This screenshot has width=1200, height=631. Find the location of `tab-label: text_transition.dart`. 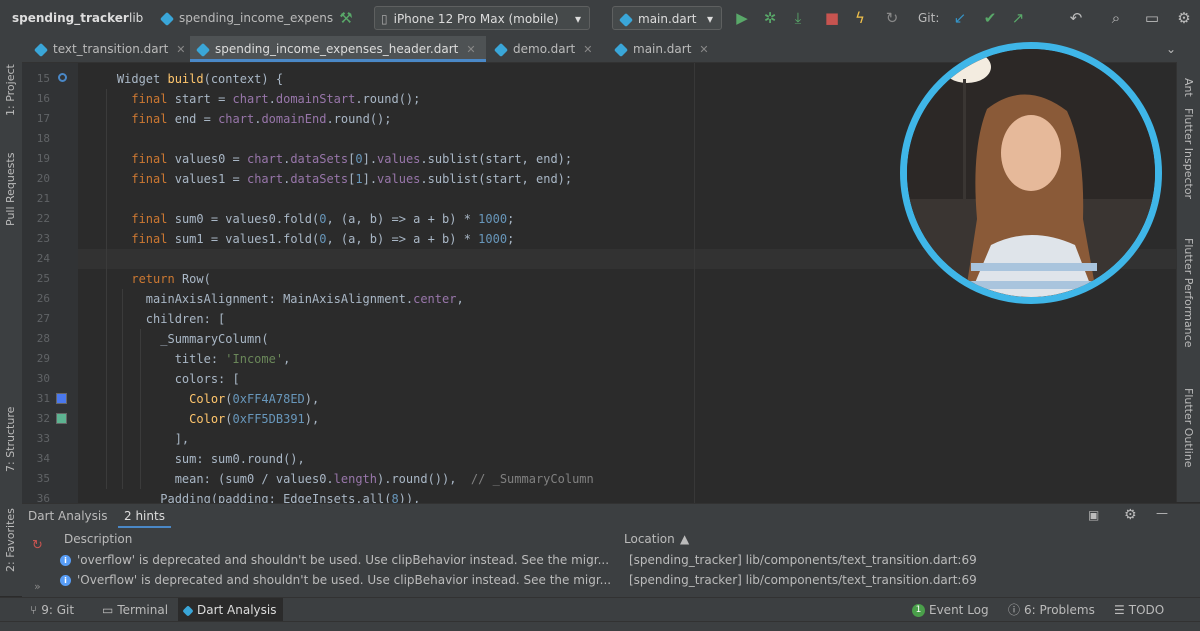

tab-label: text_transition.dart is located at coordinates (111, 49).